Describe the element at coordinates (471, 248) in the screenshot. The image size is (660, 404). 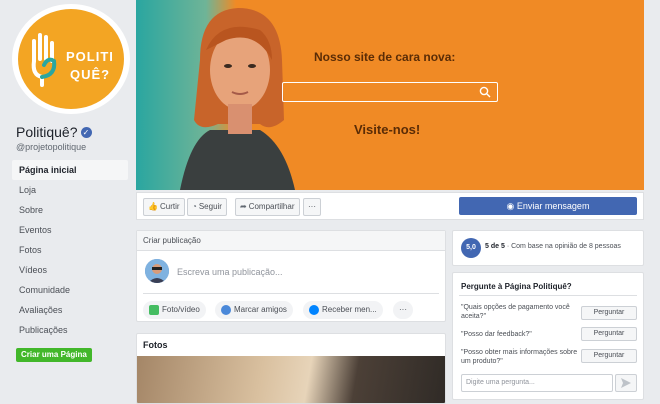
I see `rating-score-badge: 5,0` at that location.